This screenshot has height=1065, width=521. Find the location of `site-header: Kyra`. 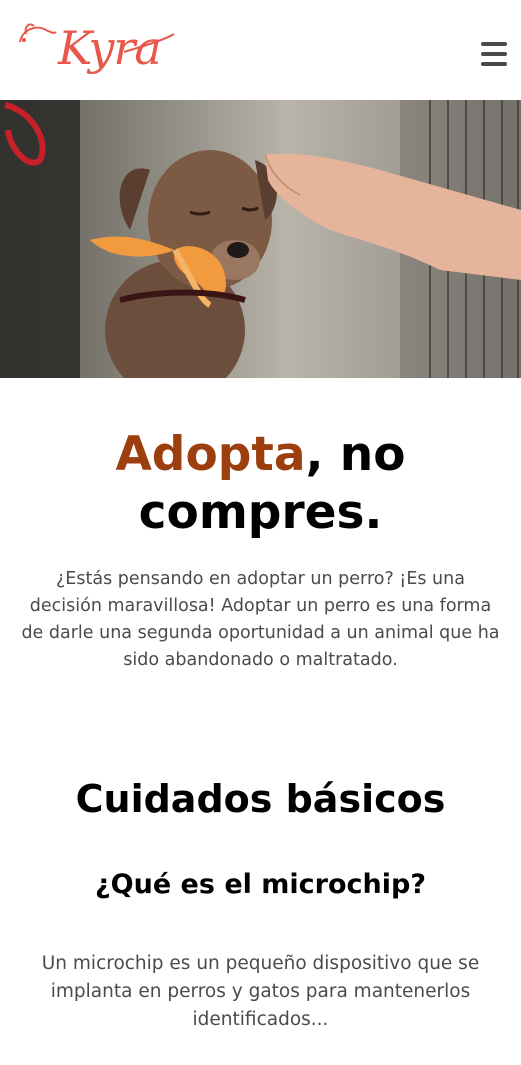

site-header: Kyra is located at coordinates (260, 50).